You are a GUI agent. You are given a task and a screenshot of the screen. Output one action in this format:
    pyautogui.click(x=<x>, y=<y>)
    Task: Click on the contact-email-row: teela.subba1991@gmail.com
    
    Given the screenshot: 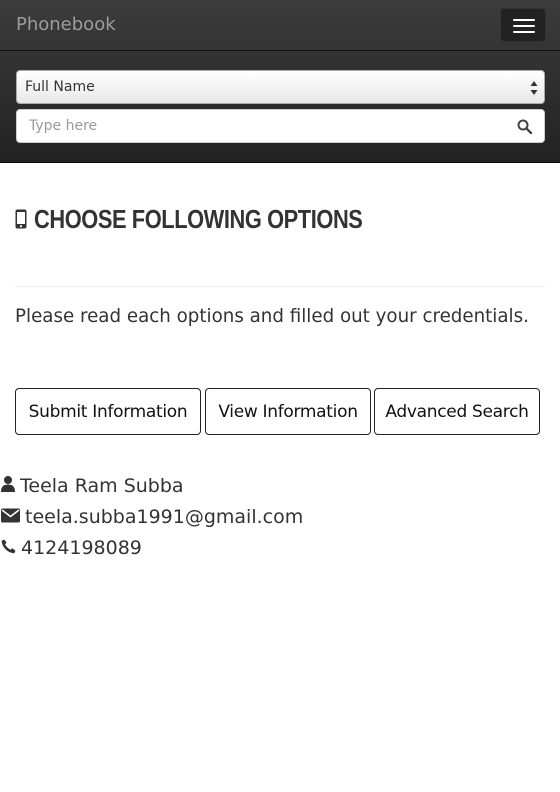 What is the action you would take?
    pyautogui.click(x=152, y=517)
    